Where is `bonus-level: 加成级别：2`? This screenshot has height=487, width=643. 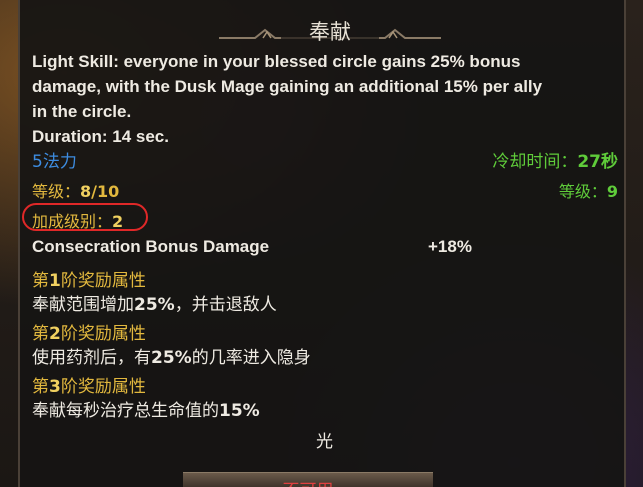
bonus-level: 加成级别：2 is located at coordinates (77, 220).